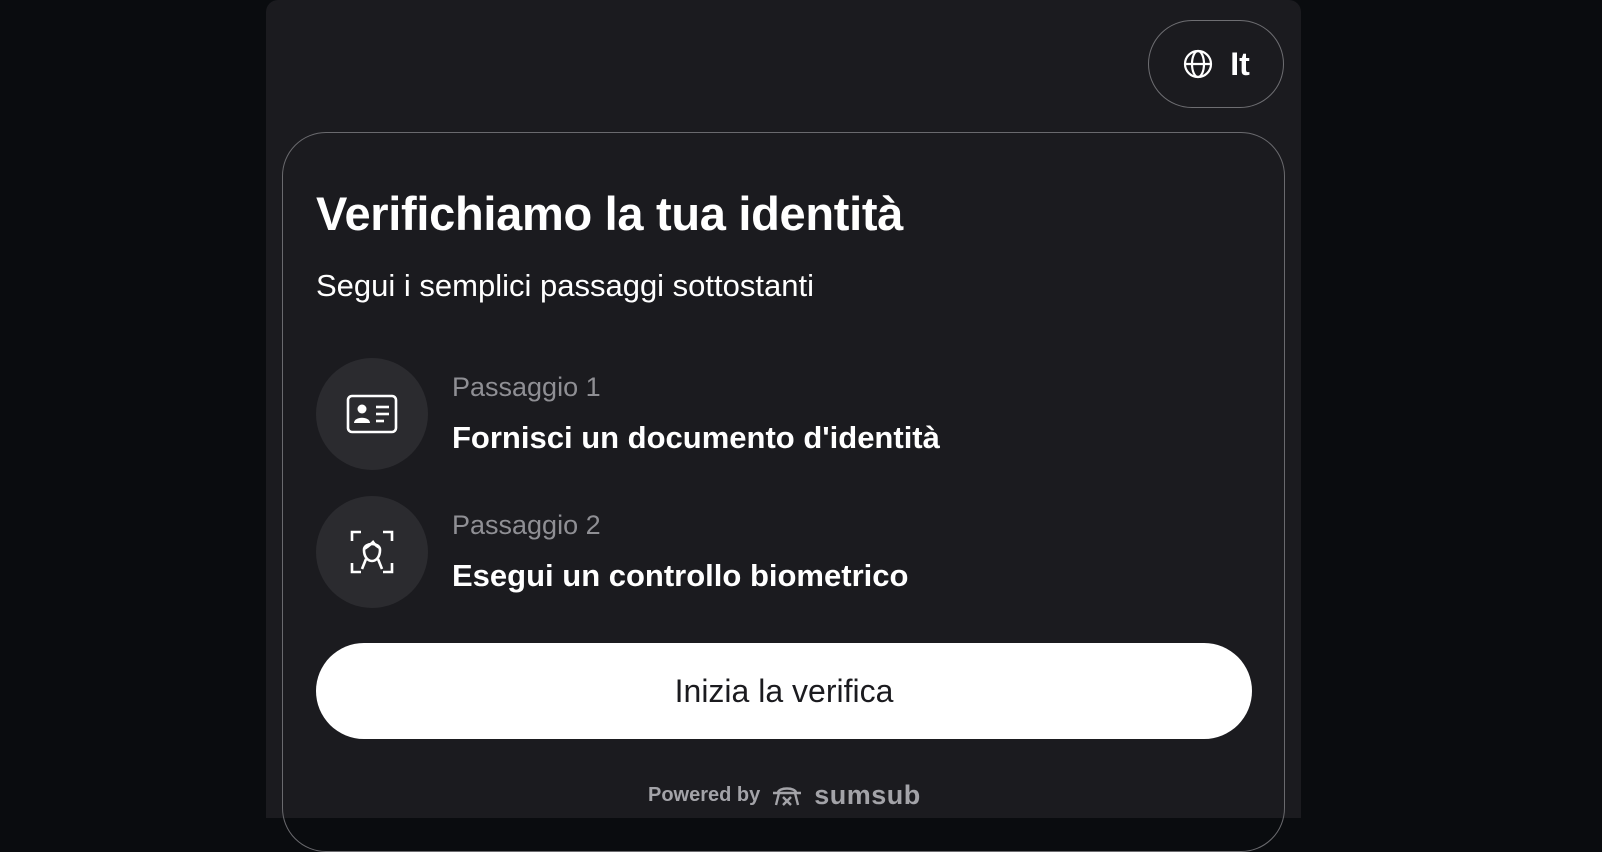  I want to click on start-verification-button: Inizia la verifica, so click(784, 691).